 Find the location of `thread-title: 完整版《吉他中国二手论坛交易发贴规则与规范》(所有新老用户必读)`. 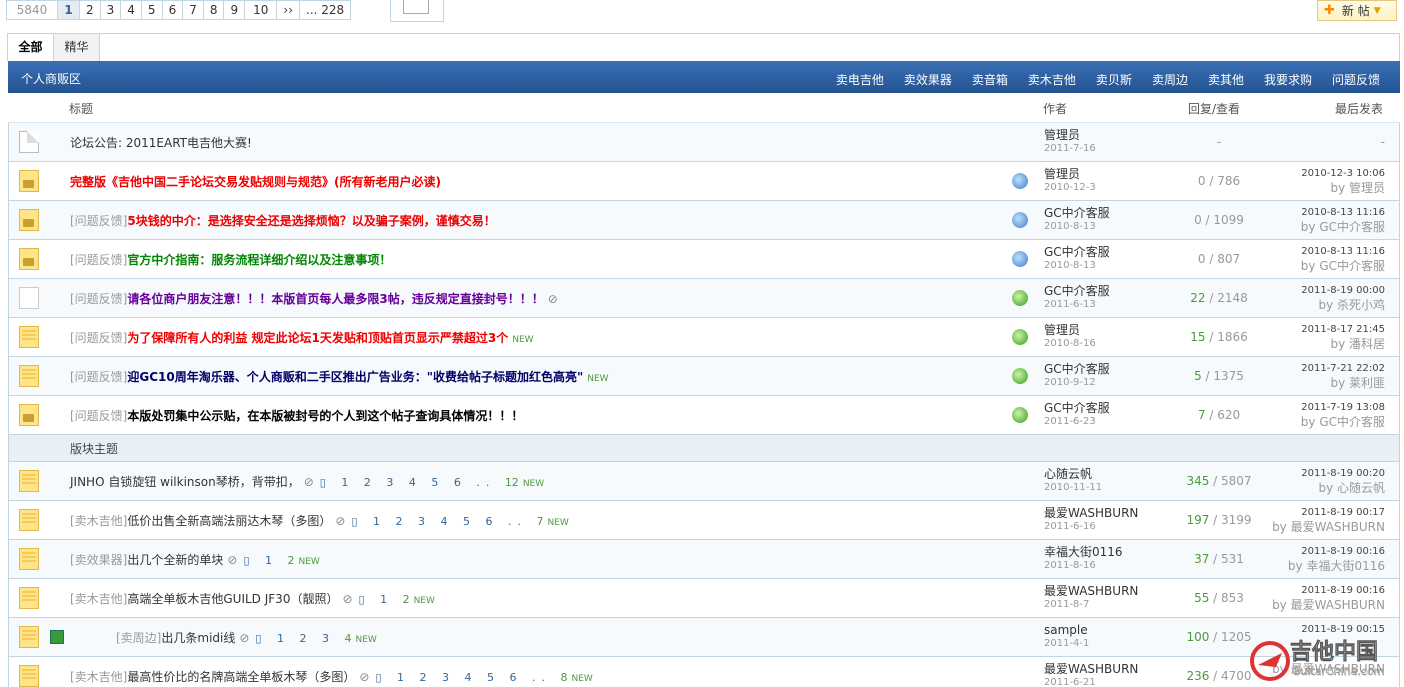

thread-title: 完整版《吉他中国二手论坛交易发贴规则与规范》(所有新老用户必读) is located at coordinates (255, 182).